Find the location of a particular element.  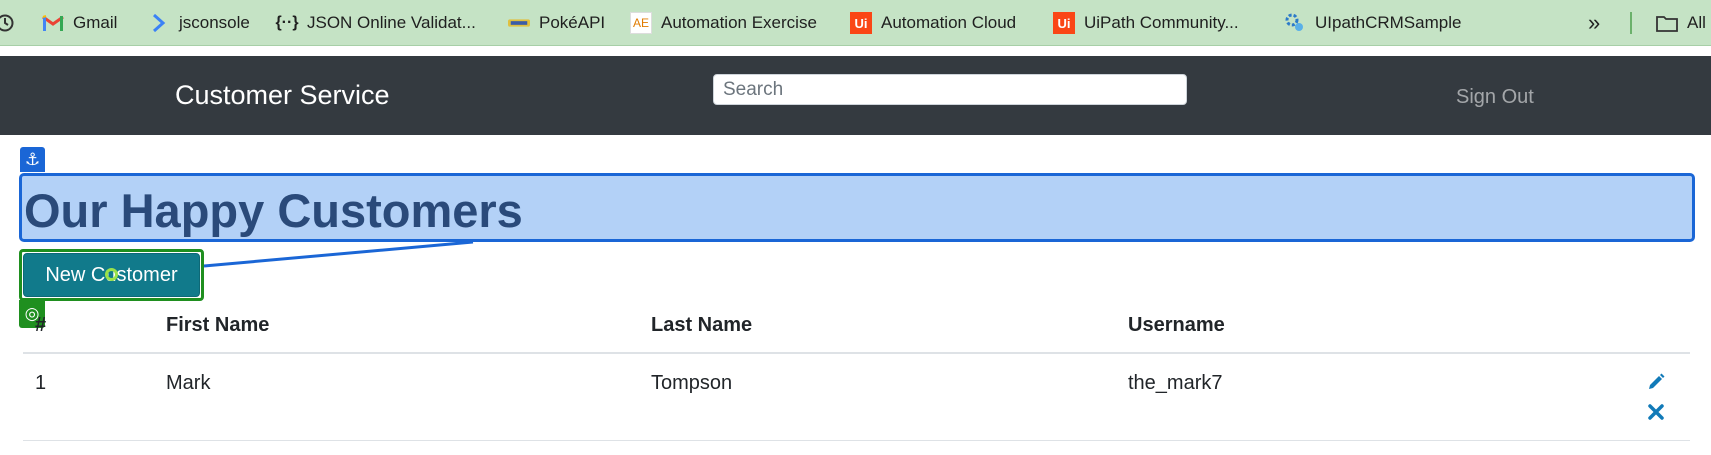

edit-icon is located at coordinates (1656, 382).